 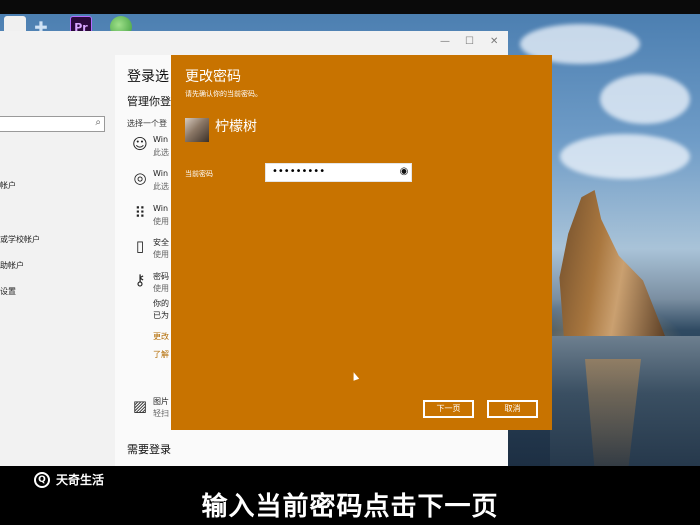 I want to click on settings-titlebar: — ☐ ✕, so click(x=254, y=43).